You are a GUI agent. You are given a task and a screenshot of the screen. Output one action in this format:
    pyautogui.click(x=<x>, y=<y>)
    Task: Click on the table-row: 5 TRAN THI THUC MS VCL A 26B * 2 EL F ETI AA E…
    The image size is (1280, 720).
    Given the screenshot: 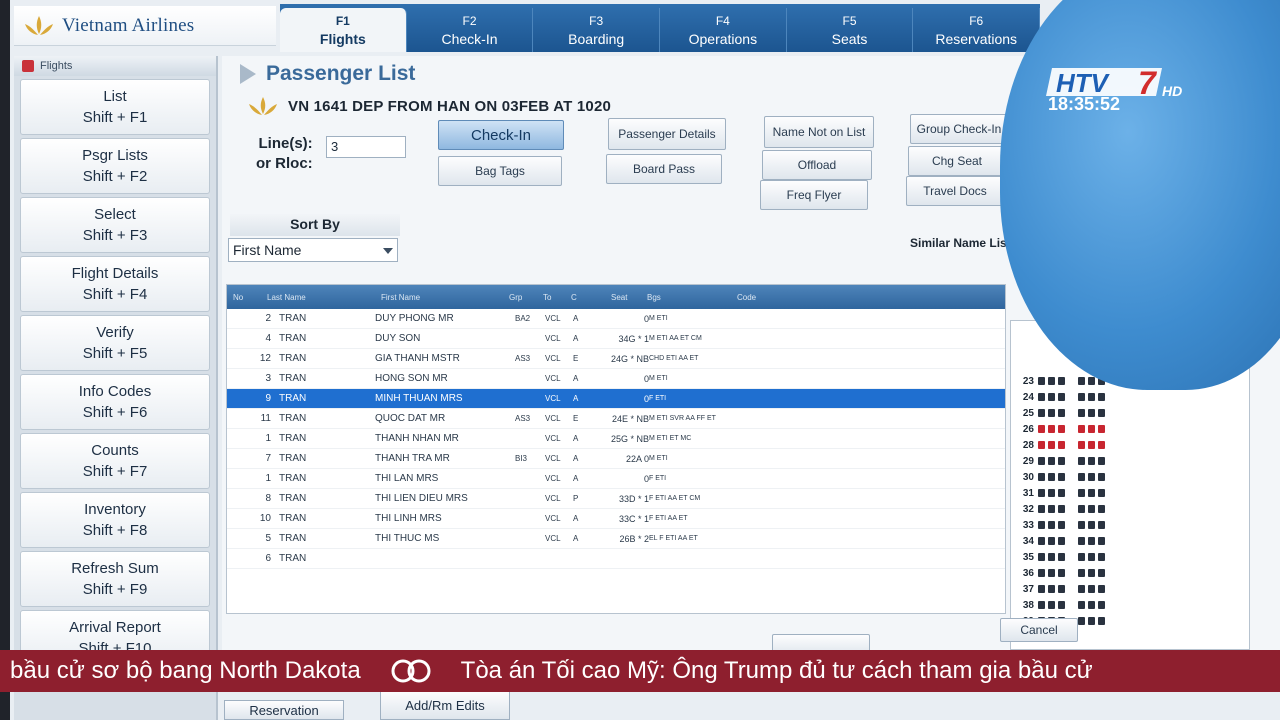 What is the action you would take?
    pyautogui.click(x=616, y=539)
    